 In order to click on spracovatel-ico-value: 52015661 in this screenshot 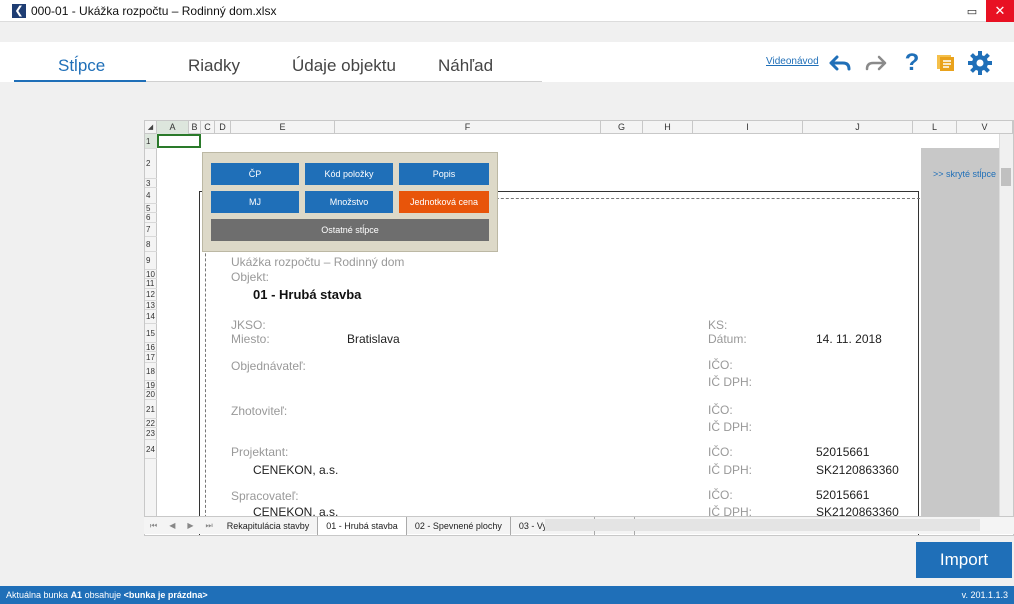, I will do `click(843, 495)`.